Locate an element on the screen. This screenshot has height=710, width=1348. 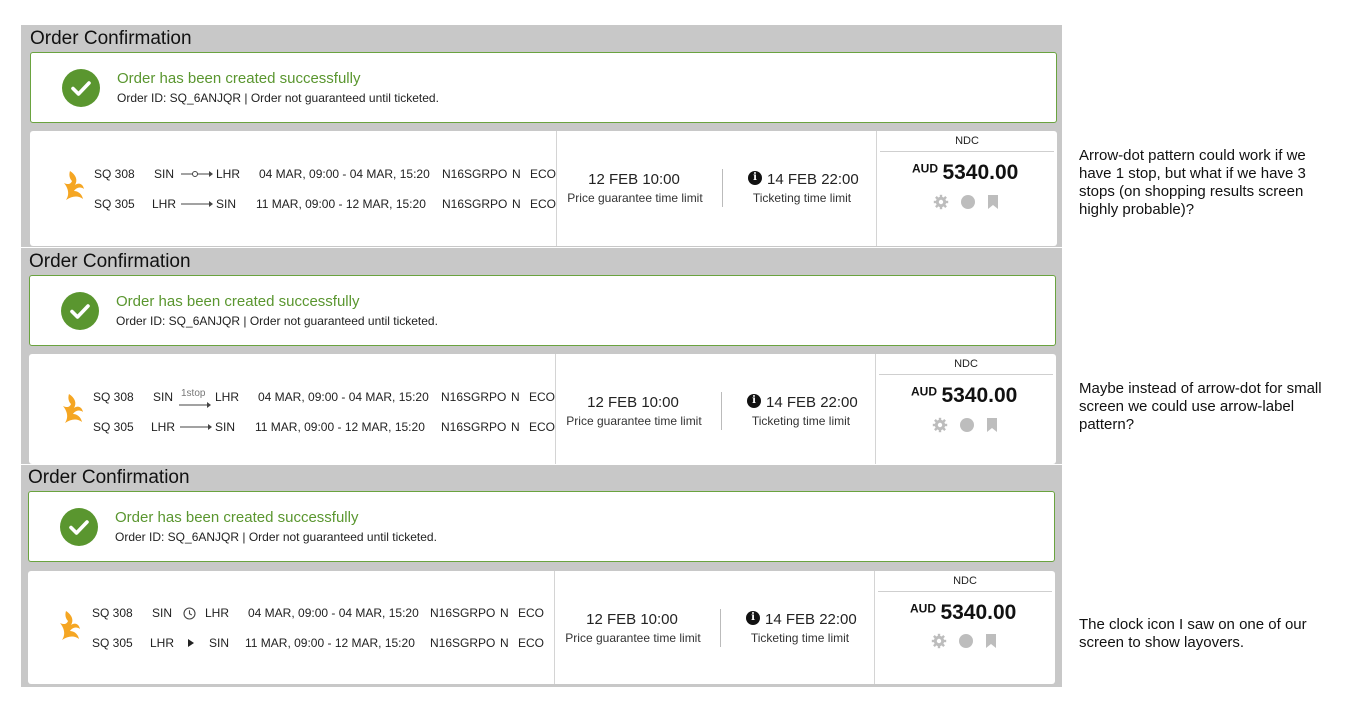
currency: AUD is located at coordinates (925, 168).